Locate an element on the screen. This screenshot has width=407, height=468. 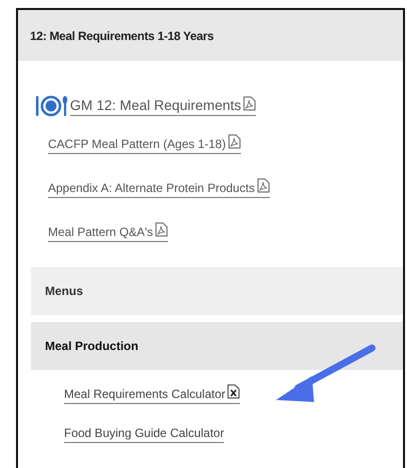
section-header: Menus is located at coordinates (217, 291).